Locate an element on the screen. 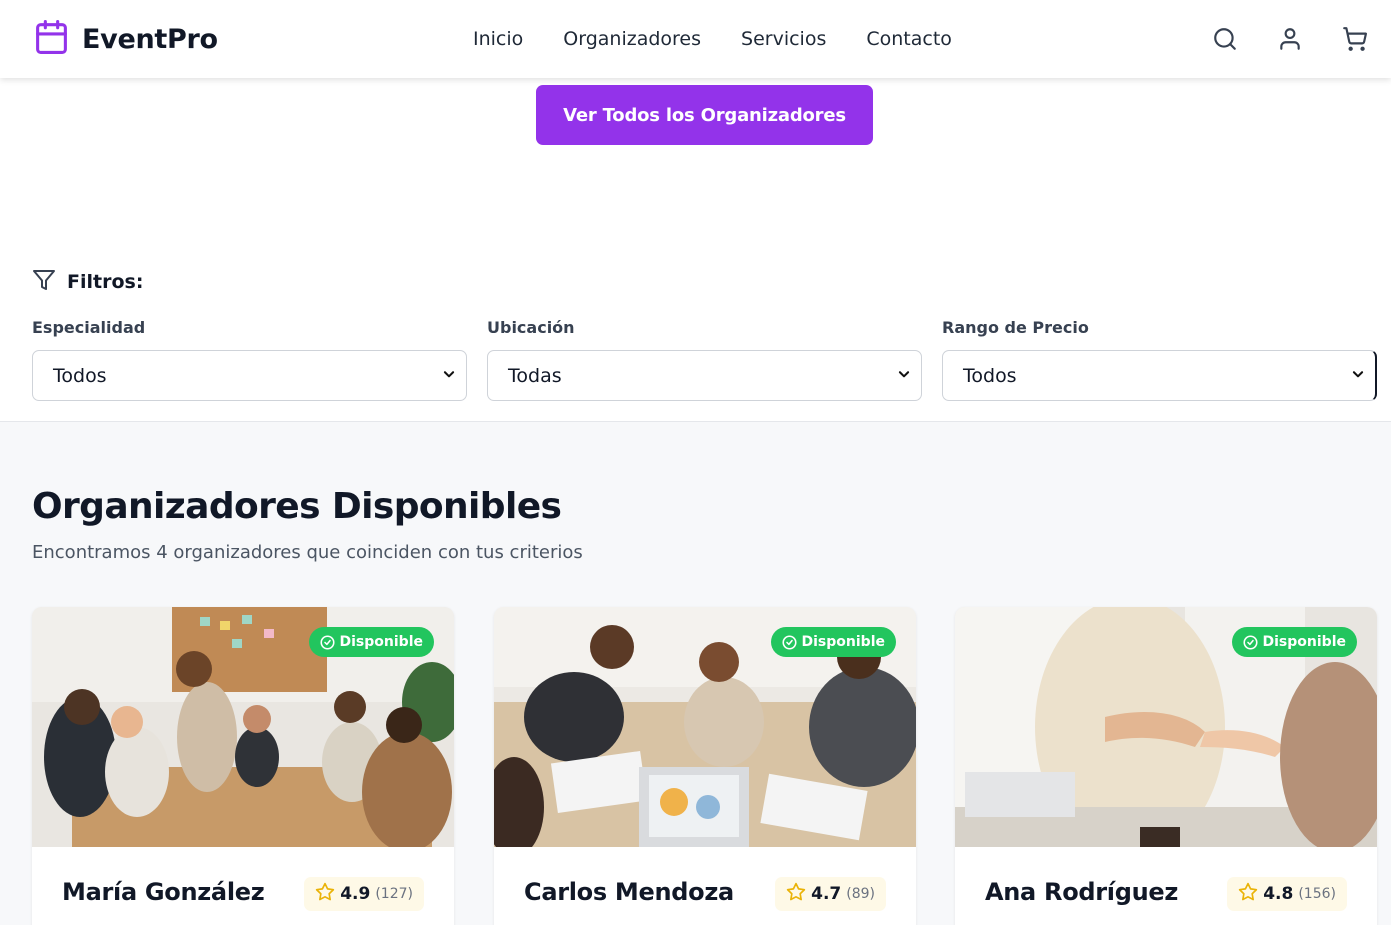 The width and height of the screenshot is (1391, 925). organizer-card: Disponible María González 4.9 (127) is located at coordinates (243, 766).